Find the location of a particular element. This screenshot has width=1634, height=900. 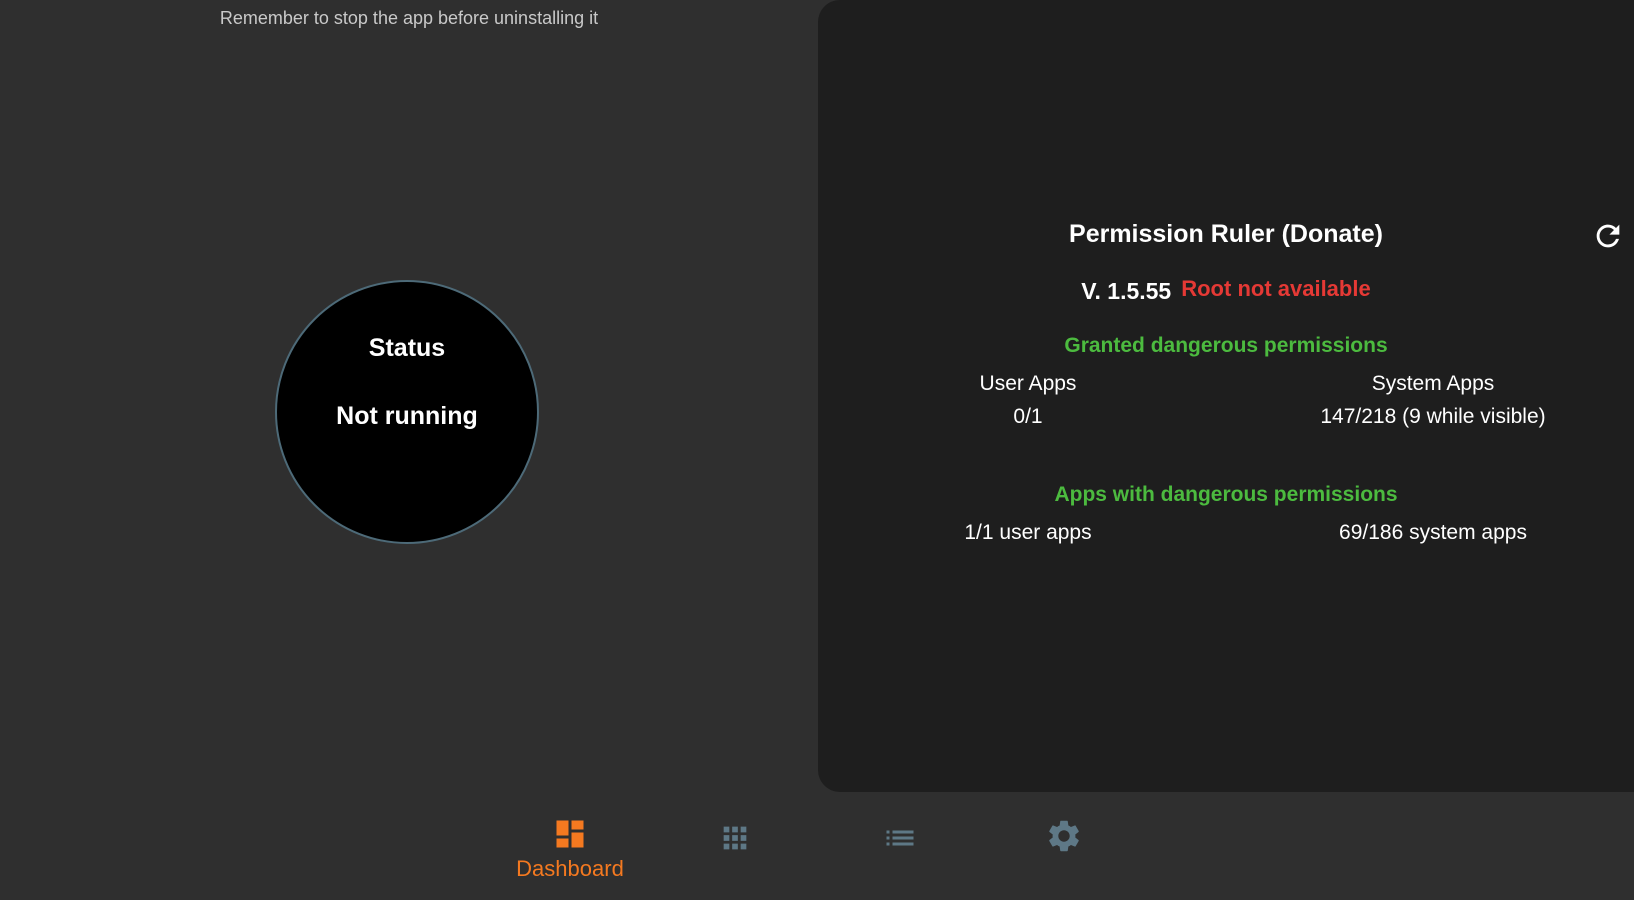

status-value: Not running is located at coordinates (407, 416).